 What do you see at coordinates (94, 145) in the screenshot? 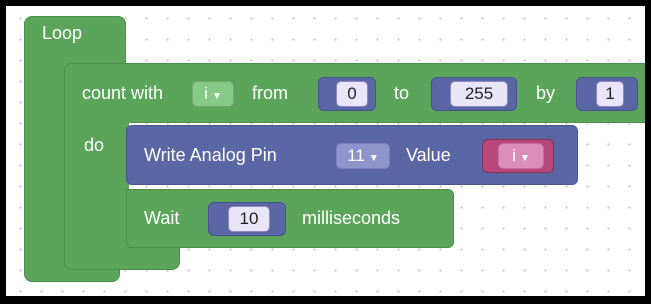
I see `do-label: do` at bounding box center [94, 145].